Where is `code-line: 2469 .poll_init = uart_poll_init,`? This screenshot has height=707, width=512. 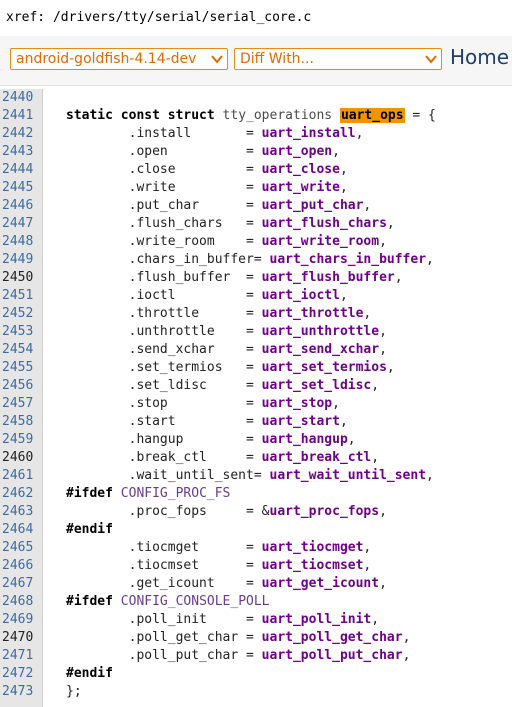
code-line: 2469 .poll_init = uart_poll_init, is located at coordinates (256, 620).